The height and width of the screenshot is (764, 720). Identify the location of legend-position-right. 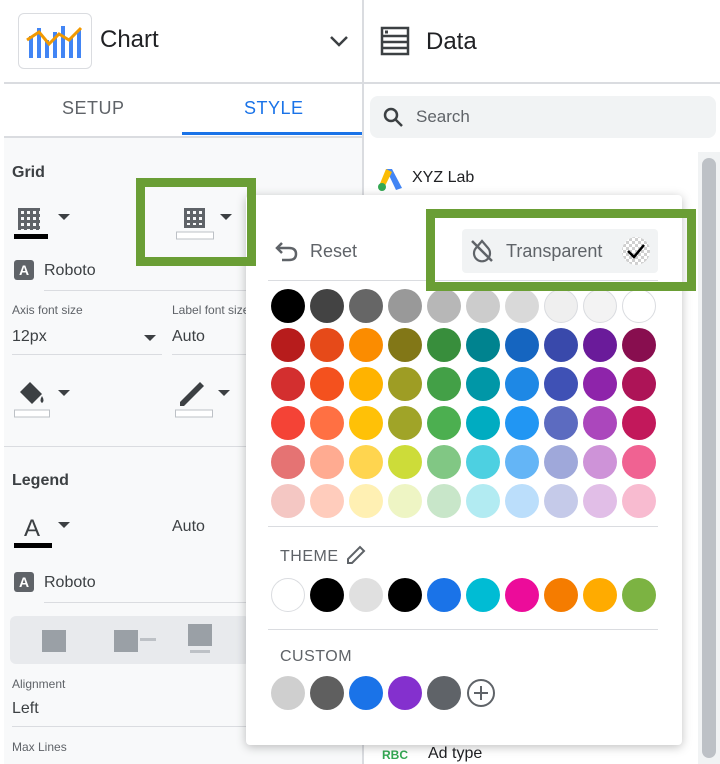
(126, 641).